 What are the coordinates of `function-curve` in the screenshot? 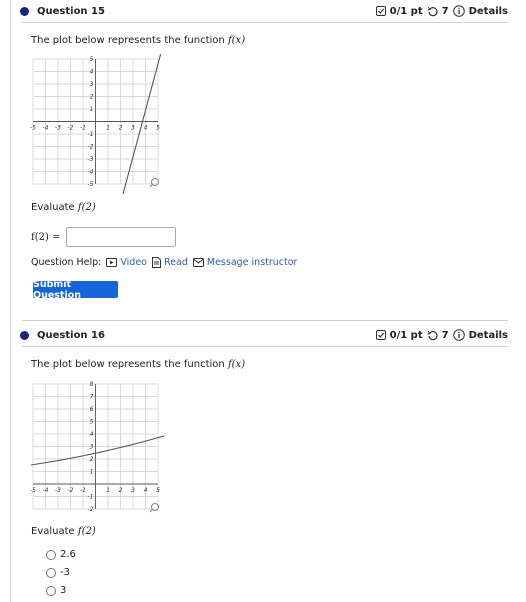 It's located at (97, 450).